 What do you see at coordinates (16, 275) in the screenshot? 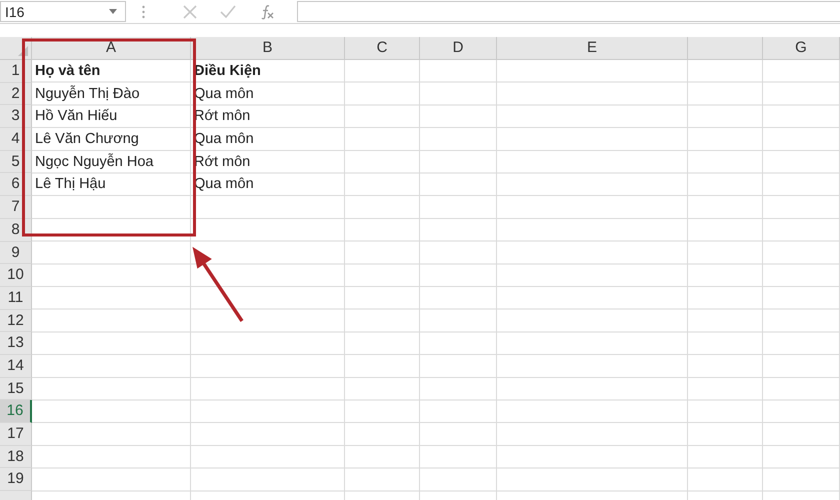
I see `row-header: 10` at bounding box center [16, 275].